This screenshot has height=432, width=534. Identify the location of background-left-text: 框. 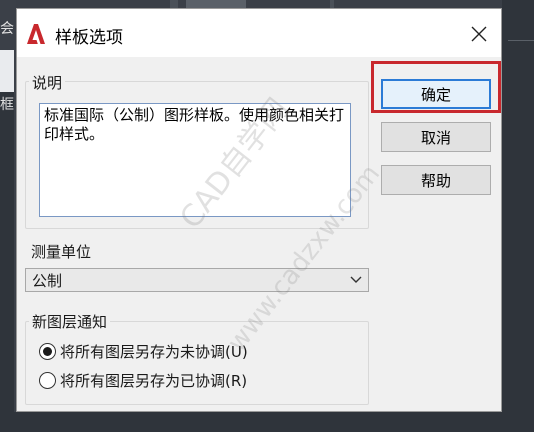
(7, 105).